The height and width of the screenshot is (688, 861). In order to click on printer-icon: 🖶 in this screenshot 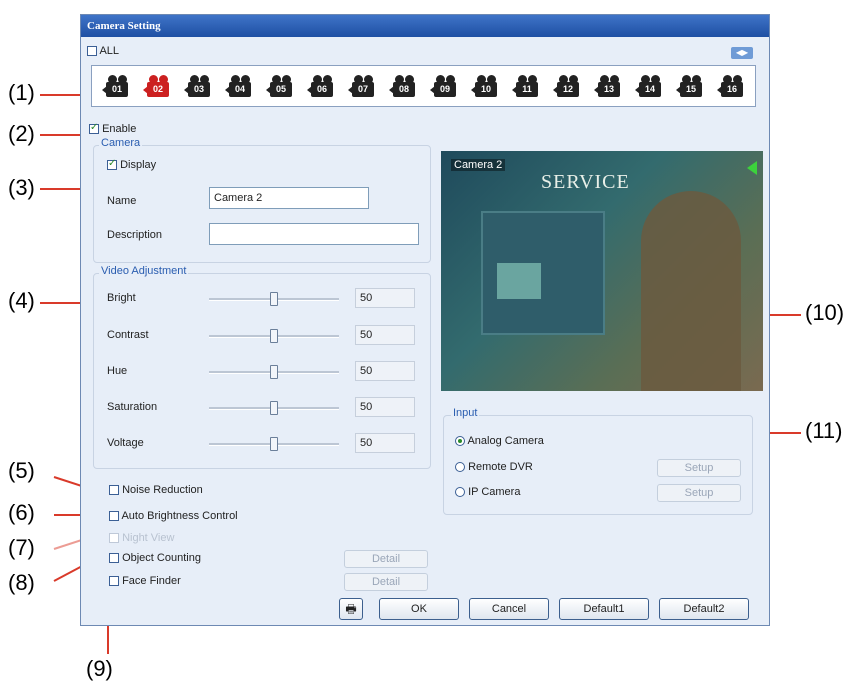, I will do `click(350, 609)`.